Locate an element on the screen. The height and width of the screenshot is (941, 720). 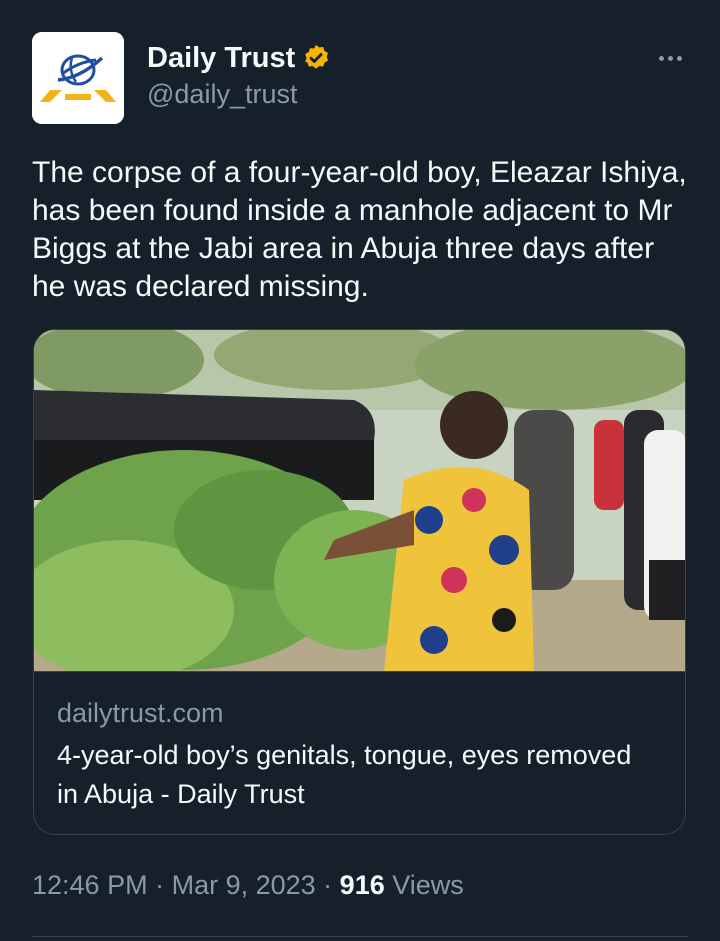
views-count: 916 is located at coordinates (362, 885).